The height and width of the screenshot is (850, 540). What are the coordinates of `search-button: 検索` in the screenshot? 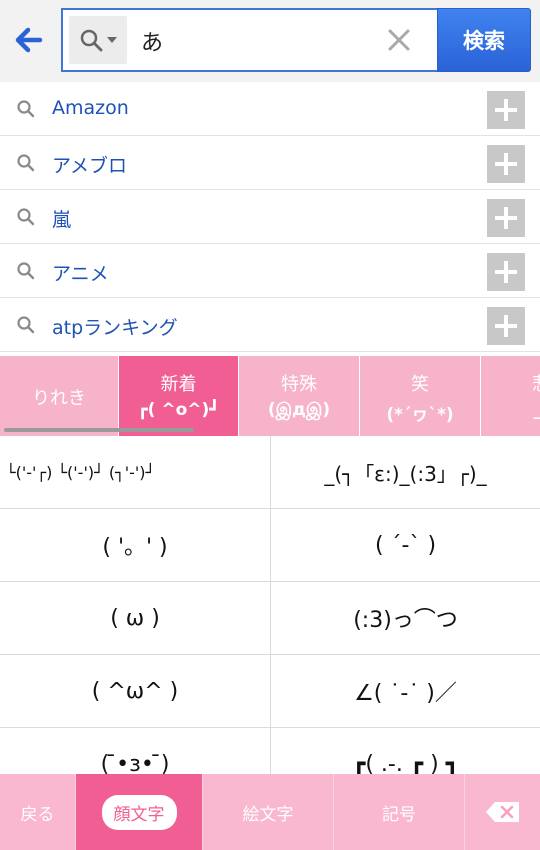 It's located at (484, 40).